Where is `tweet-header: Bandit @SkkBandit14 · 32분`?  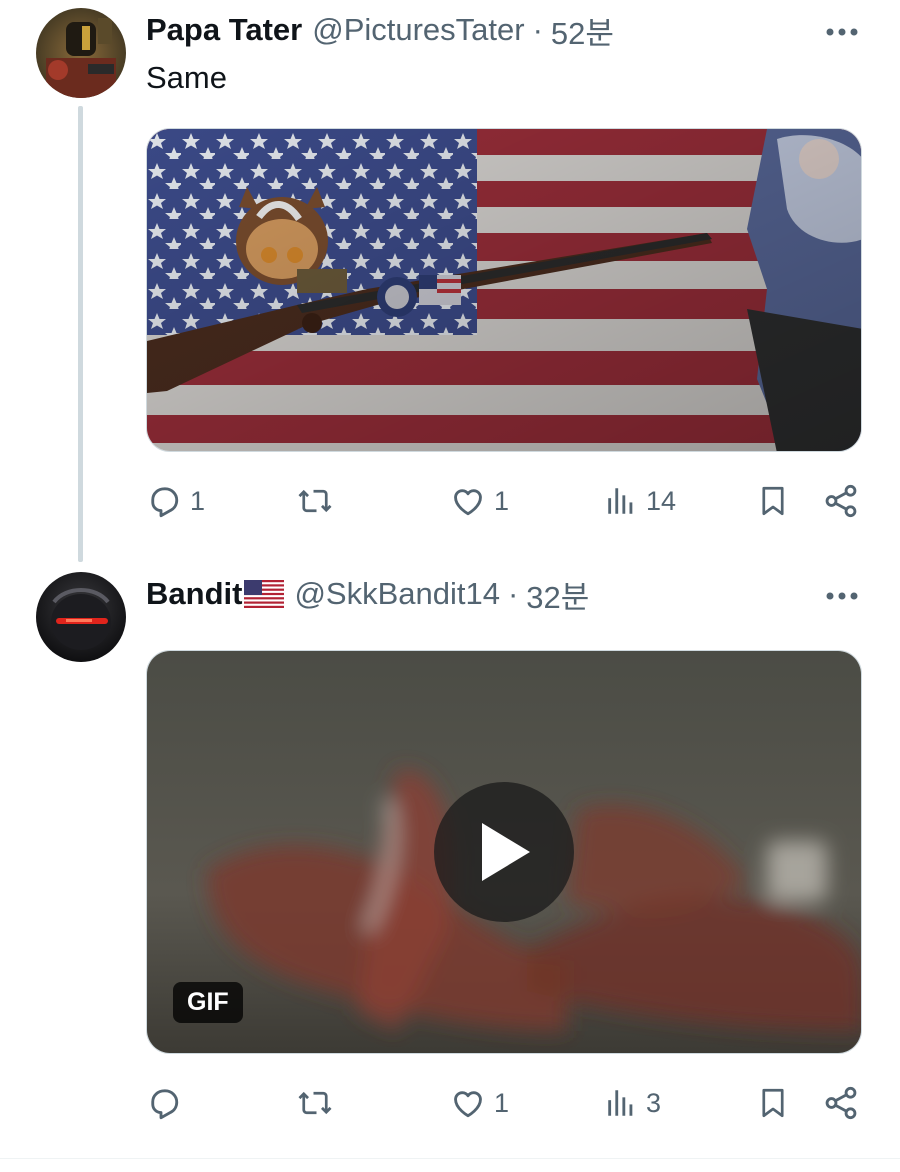 tweet-header: Bandit @SkkBandit14 · 32분 is located at coordinates (367, 594).